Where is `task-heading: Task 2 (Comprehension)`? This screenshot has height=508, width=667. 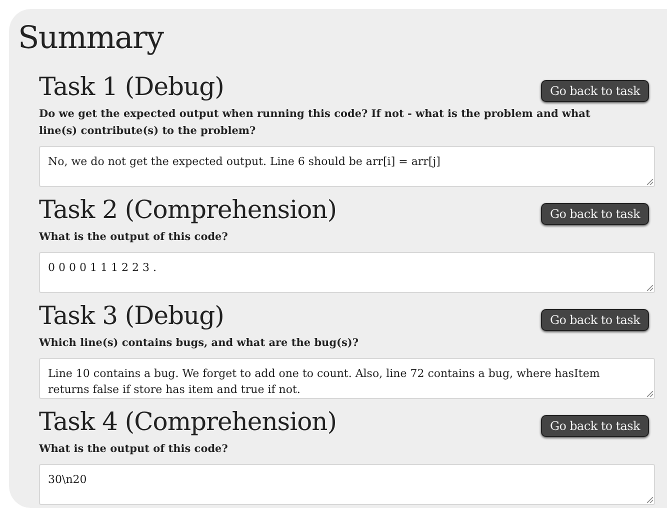 task-heading: Task 2 (Comprehension) is located at coordinates (188, 210).